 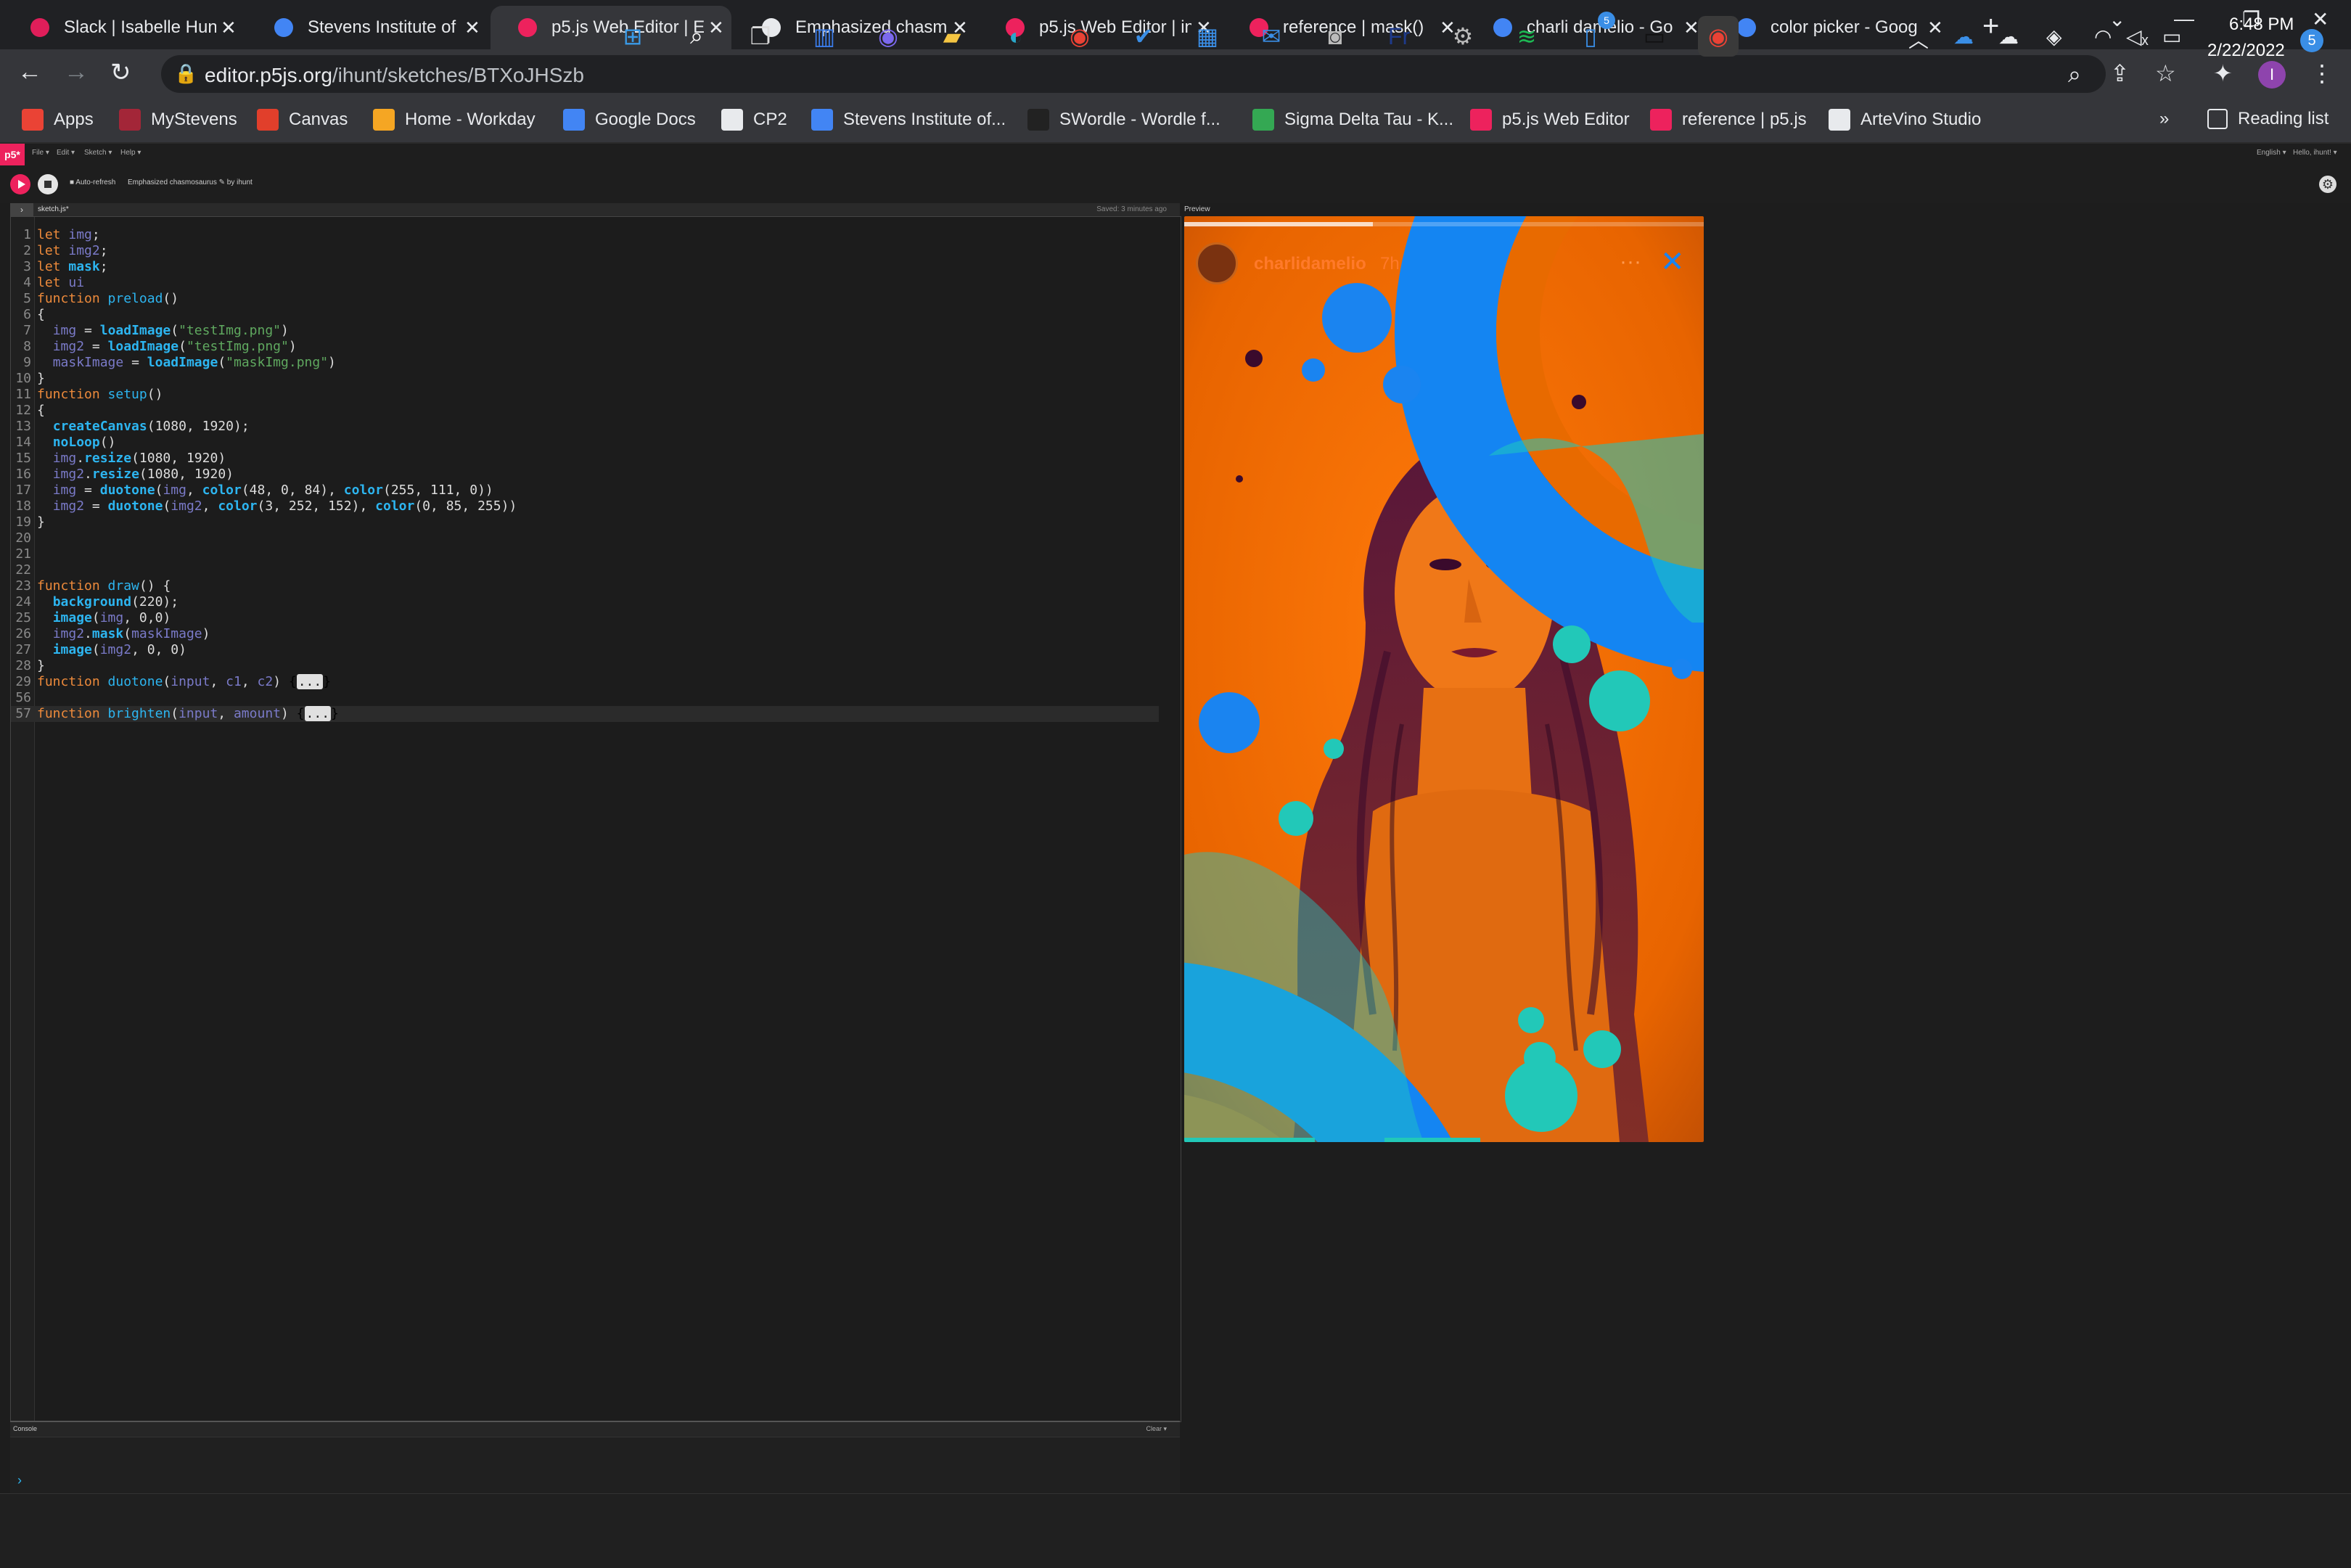 What do you see at coordinates (585, 666) in the screenshot?
I see `code-line: 28}` at bounding box center [585, 666].